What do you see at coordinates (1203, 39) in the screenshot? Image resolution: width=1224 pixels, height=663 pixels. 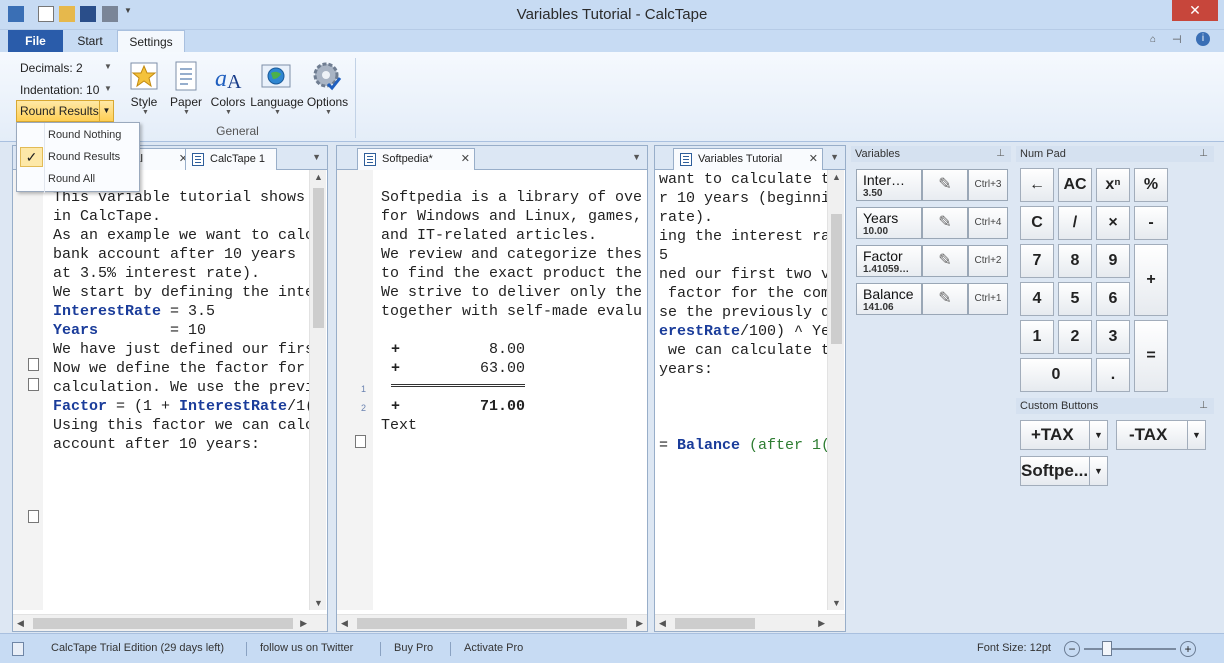 I see `help-icon: i` at bounding box center [1203, 39].